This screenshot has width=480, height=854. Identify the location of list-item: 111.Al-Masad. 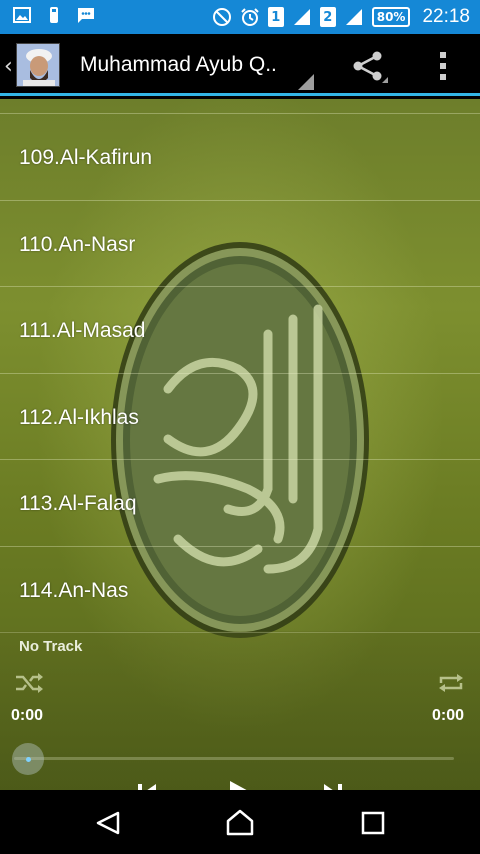
(240, 330).